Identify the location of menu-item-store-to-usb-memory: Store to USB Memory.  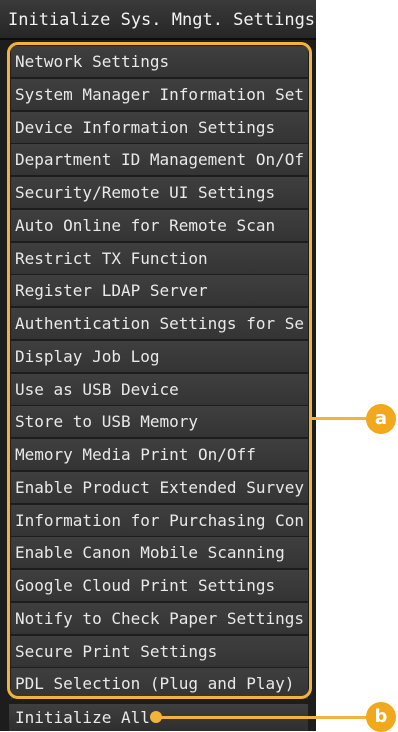
(159, 422).